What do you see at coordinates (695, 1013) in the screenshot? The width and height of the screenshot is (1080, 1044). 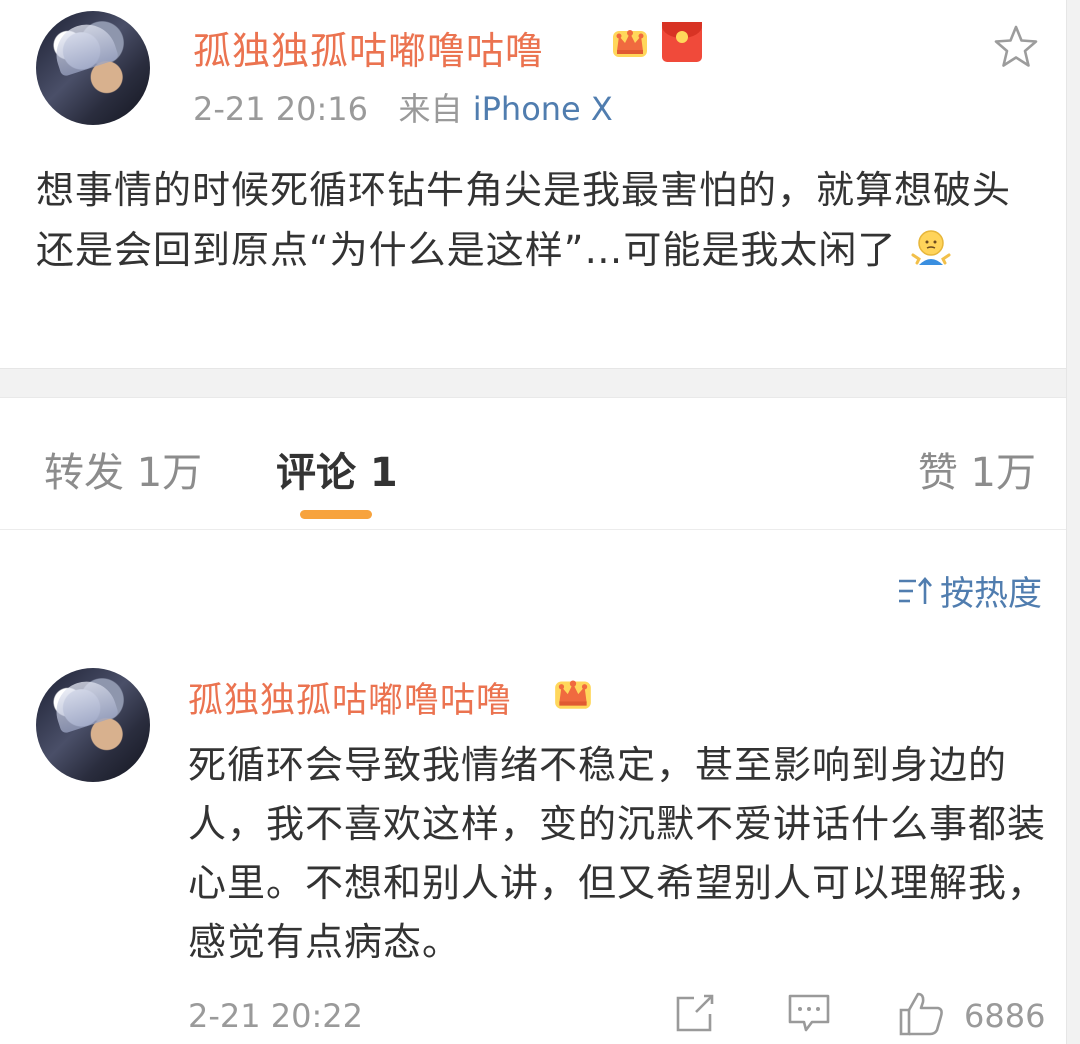 I see `share-icon` at bounding box center [695, 1013].